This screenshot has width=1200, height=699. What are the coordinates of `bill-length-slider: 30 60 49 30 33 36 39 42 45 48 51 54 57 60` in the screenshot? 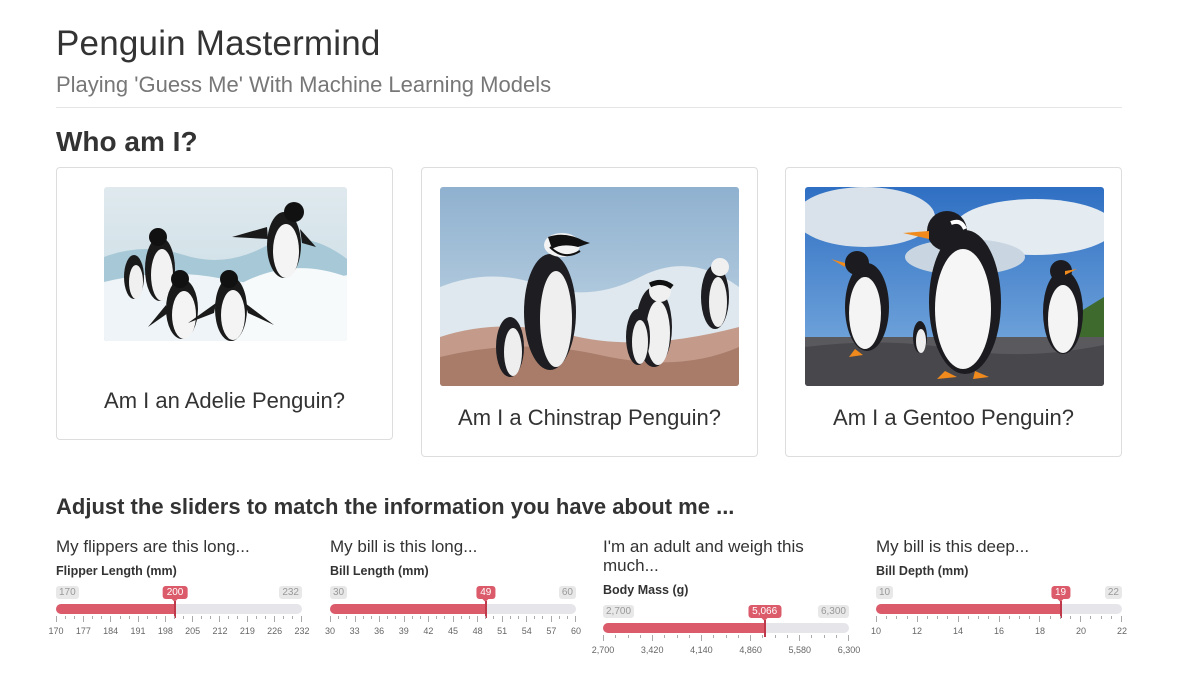 It's located at (453, 612).